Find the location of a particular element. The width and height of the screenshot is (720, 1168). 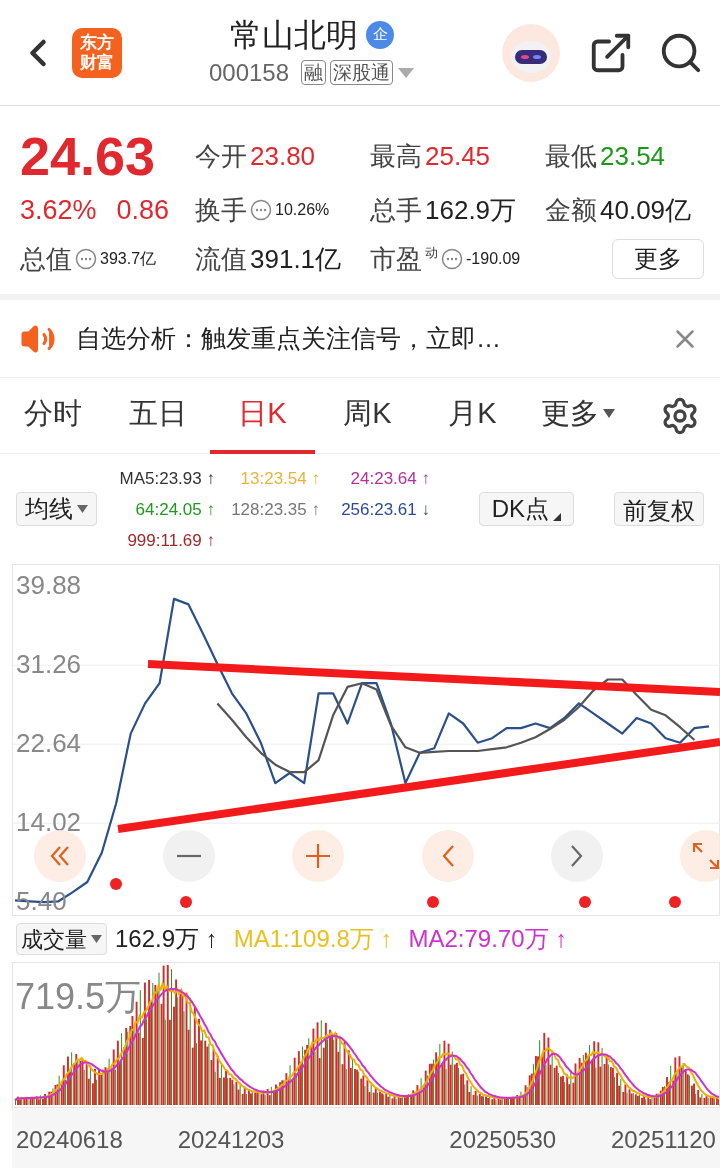

settings-icon is located at coordinates (680, 415).